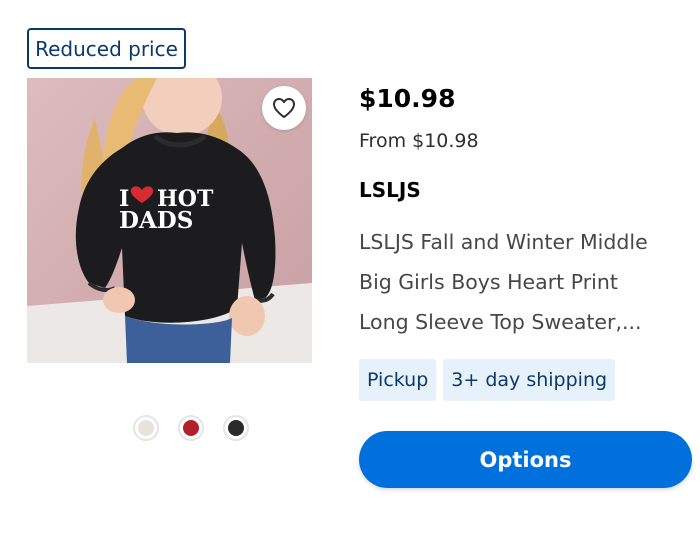 The width and height of the screenshot is (700, 541). I want to click on variant-swatches, so click(191, 428).